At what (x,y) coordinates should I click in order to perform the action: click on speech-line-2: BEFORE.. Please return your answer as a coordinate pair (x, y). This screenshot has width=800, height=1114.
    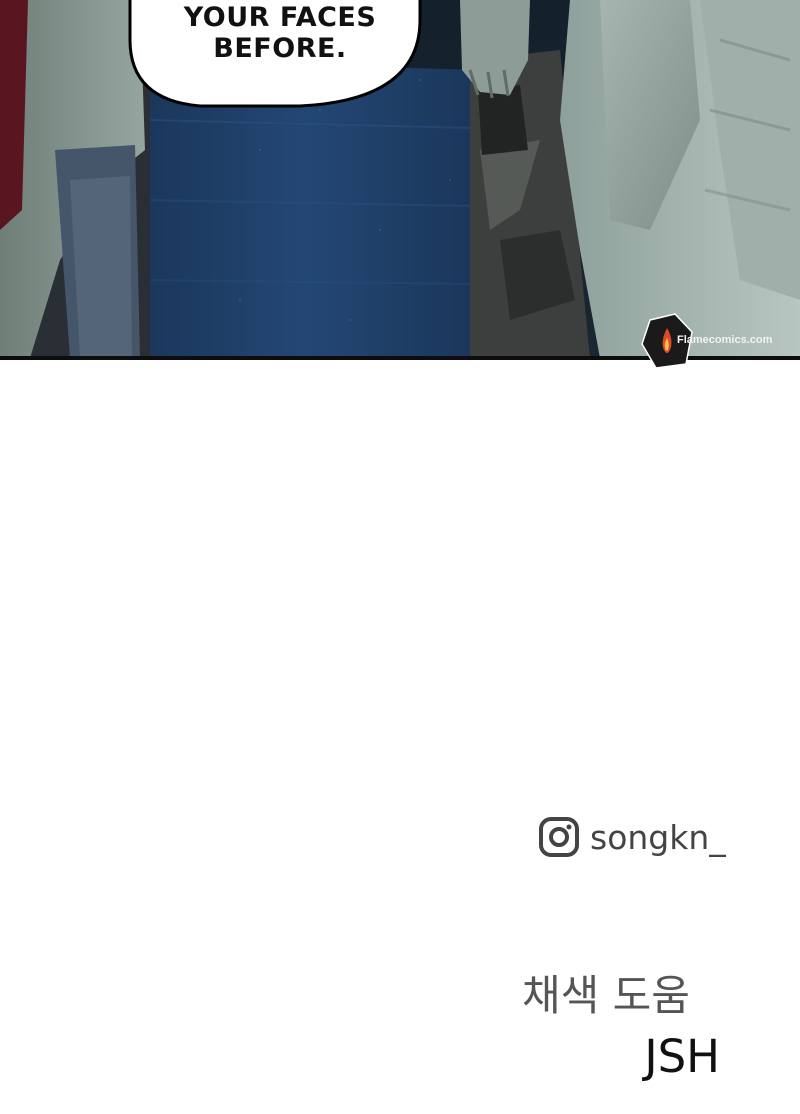
    Looking at the image, I should click on (280, 48).